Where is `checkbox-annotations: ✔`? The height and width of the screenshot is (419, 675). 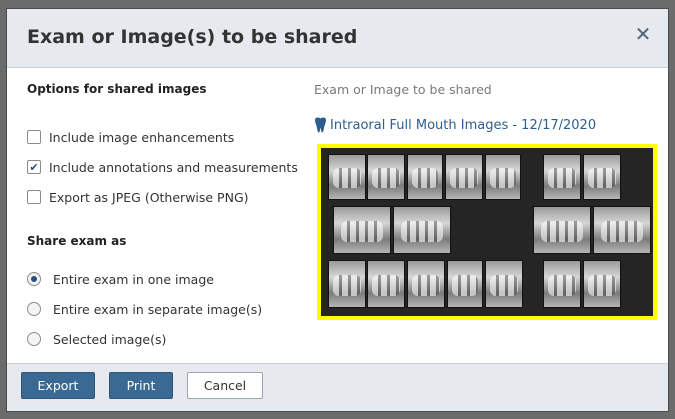
checkbox-annotations: ✔ is located at coordinates (34, 167).